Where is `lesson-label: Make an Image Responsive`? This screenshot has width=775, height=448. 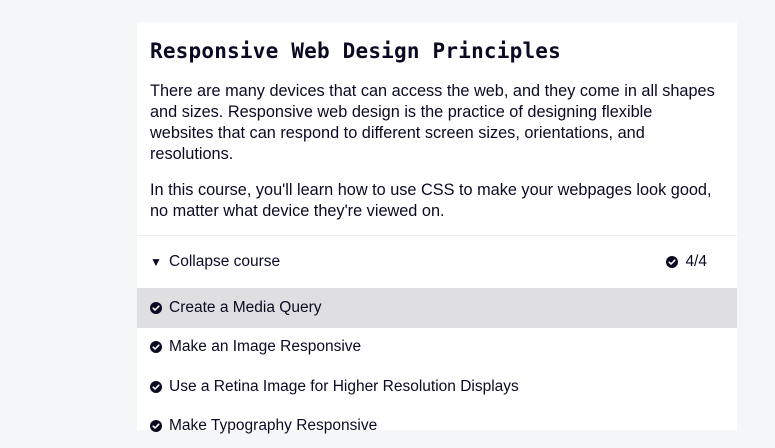 lesson-label: Make an Image Responsive is located at coordinates (265, 347).